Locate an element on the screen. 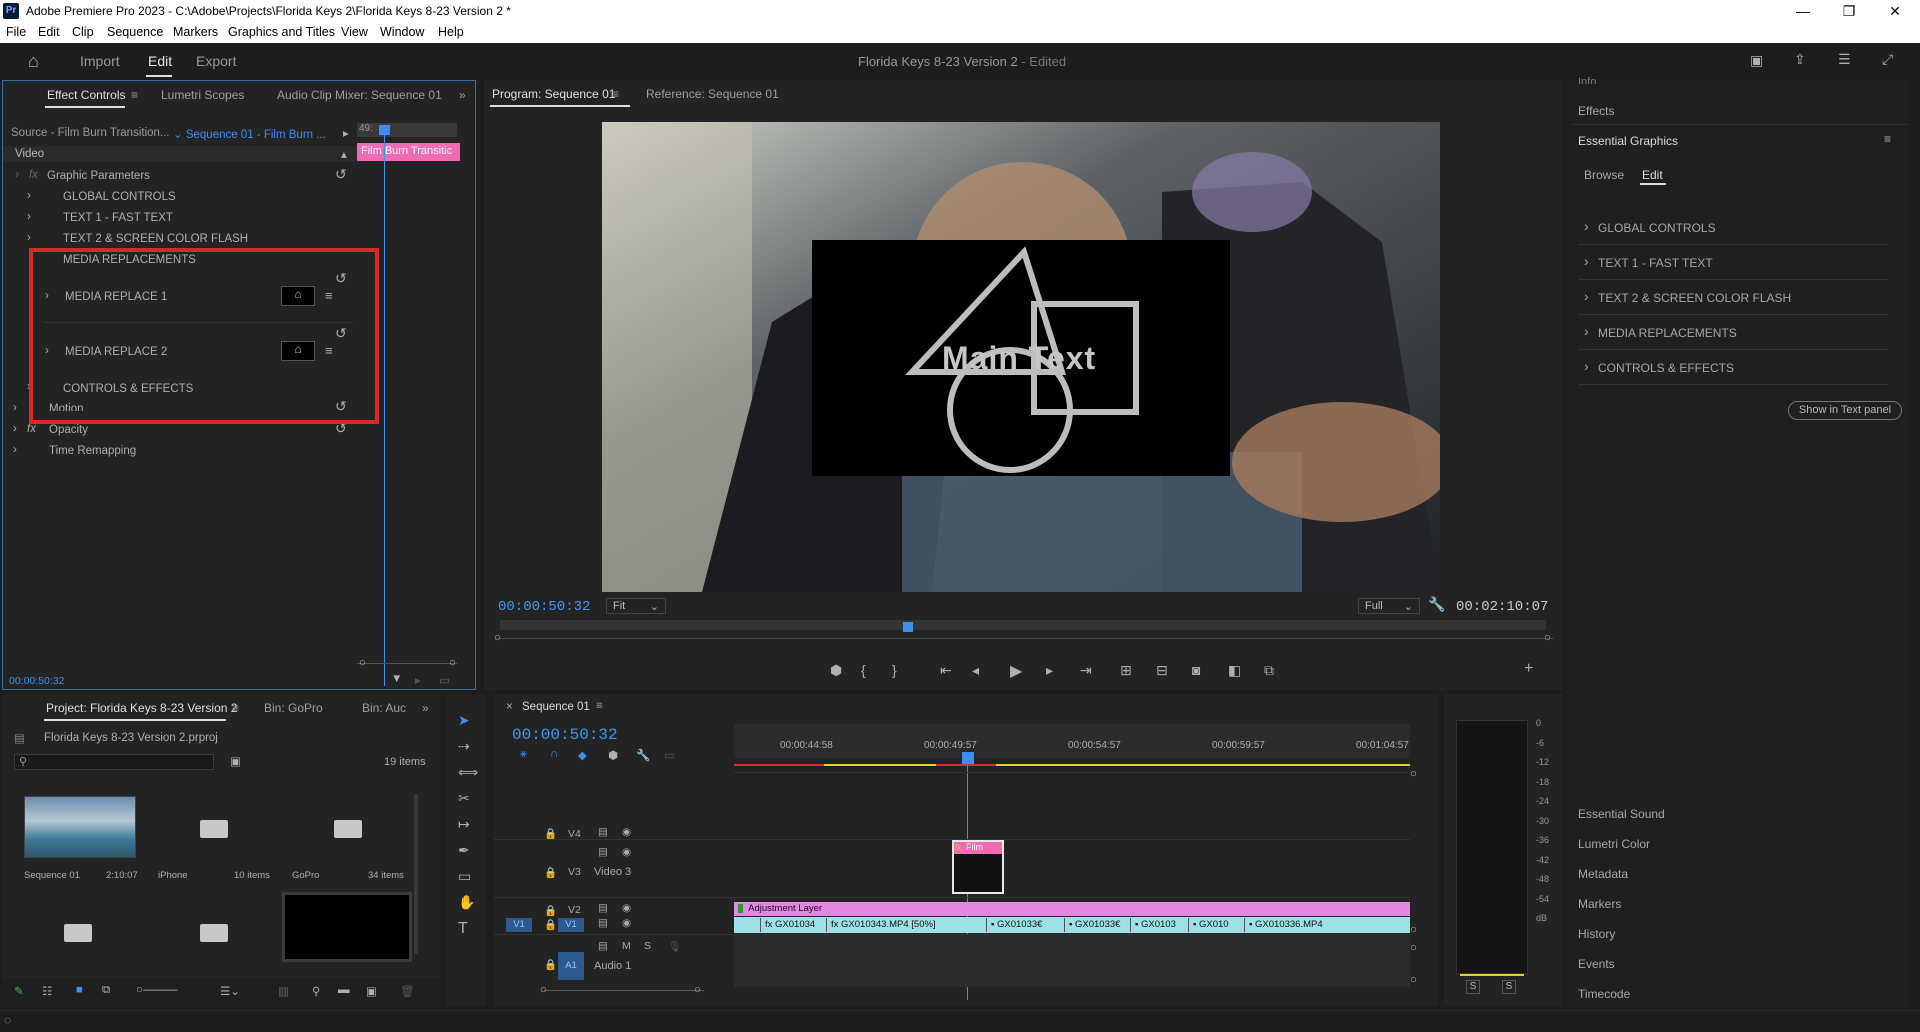  info-panel-label: Info is located at coordinates (1587, 80).